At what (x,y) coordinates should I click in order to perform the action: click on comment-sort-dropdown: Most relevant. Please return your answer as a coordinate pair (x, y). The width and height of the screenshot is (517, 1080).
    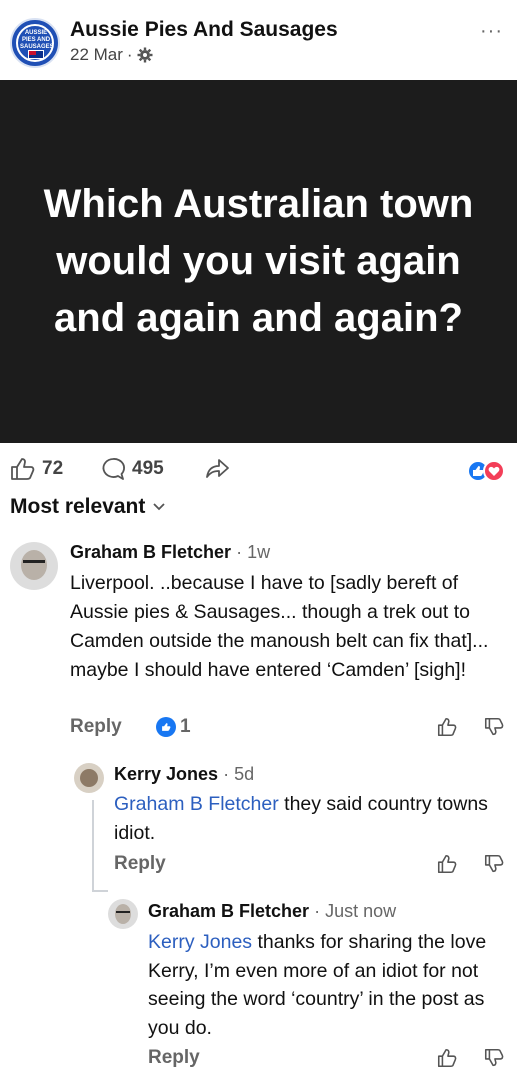
    Looking at the image, I should click on (88, 507).